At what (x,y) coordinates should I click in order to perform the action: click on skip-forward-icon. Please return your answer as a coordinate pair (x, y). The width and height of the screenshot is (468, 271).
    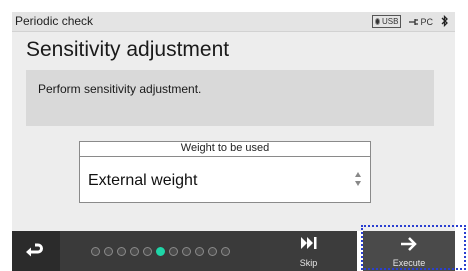
    Looking at the image, I should click on (308, 243).